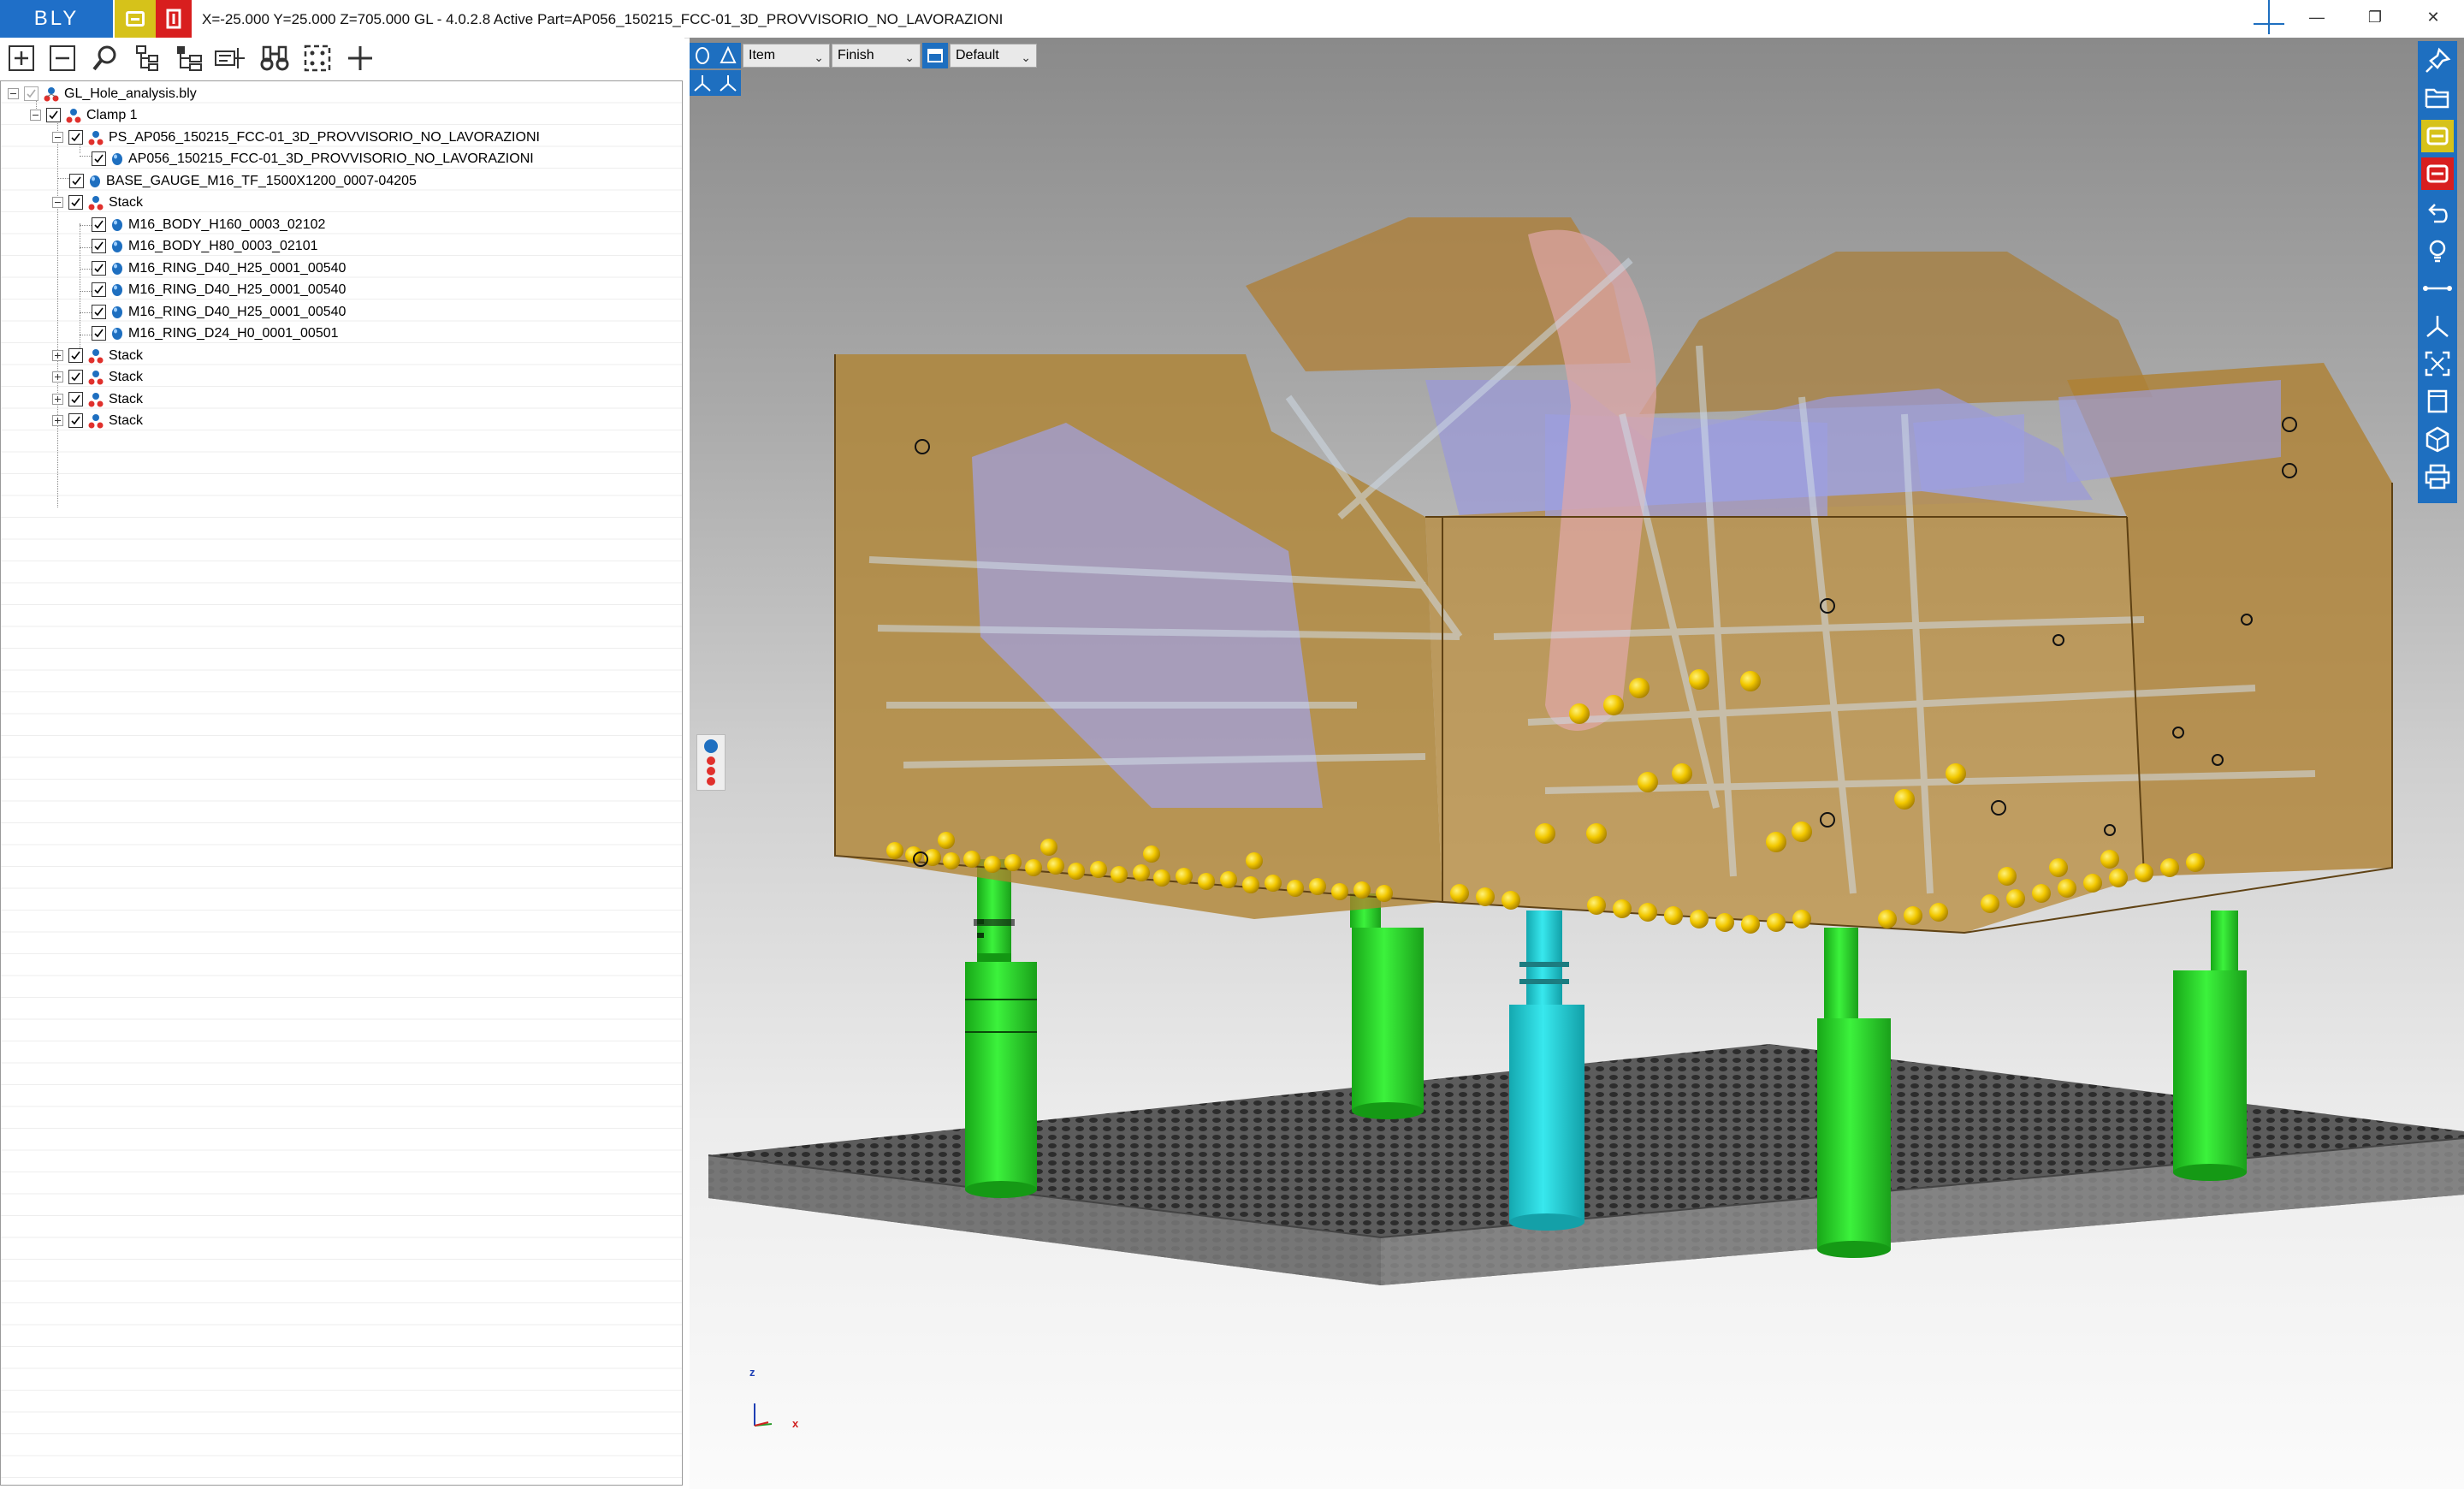 The width and height of the screenshot is (2464, 1489). I want to click on tree-node-clamp: Clamp 1, so click(84, 115).